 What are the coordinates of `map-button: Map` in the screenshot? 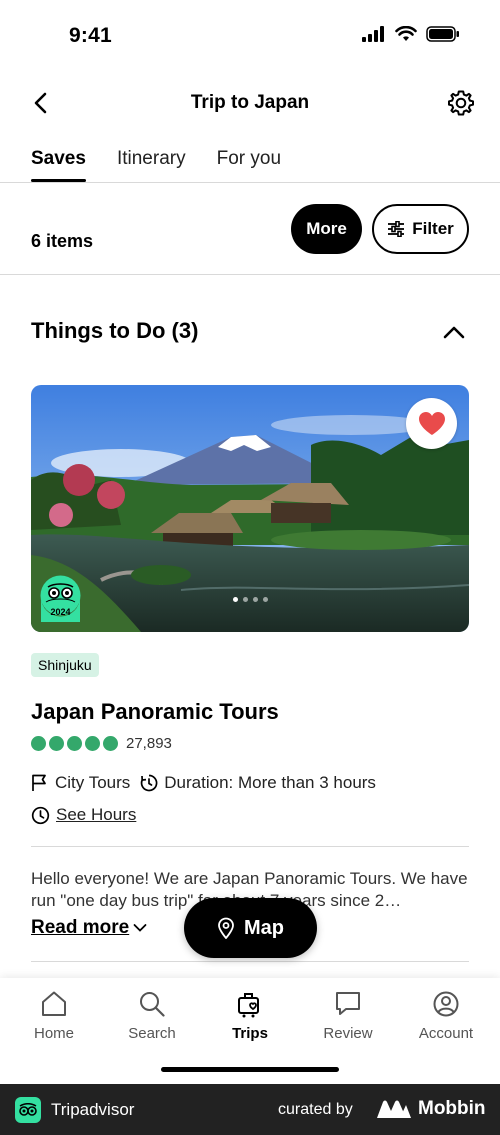 It's located at (250, 928).